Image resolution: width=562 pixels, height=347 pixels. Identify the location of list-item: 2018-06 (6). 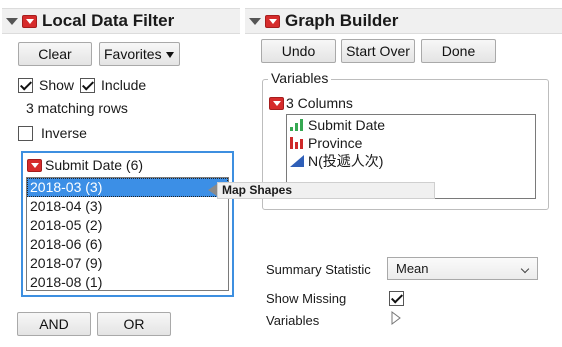
(127, 244).